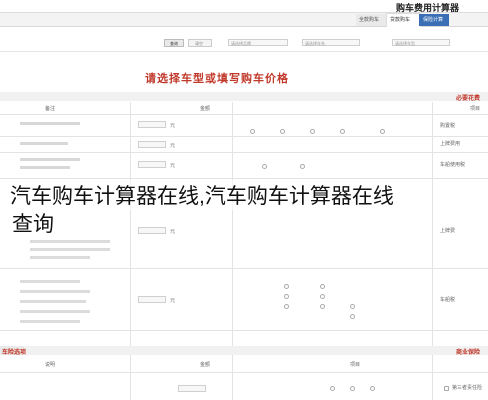 The width and height of the screenshot is (488, 400). Describe the element at coordinates (475, 109) in the screenshot. I see `col-header-item: 项目` at that location.